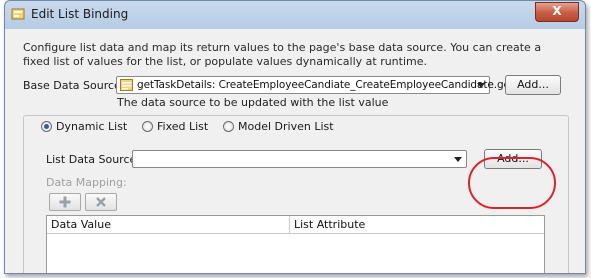 The height and width of the screenshot is (278, 591). I want to click on plus-icon, so click(65, 202).